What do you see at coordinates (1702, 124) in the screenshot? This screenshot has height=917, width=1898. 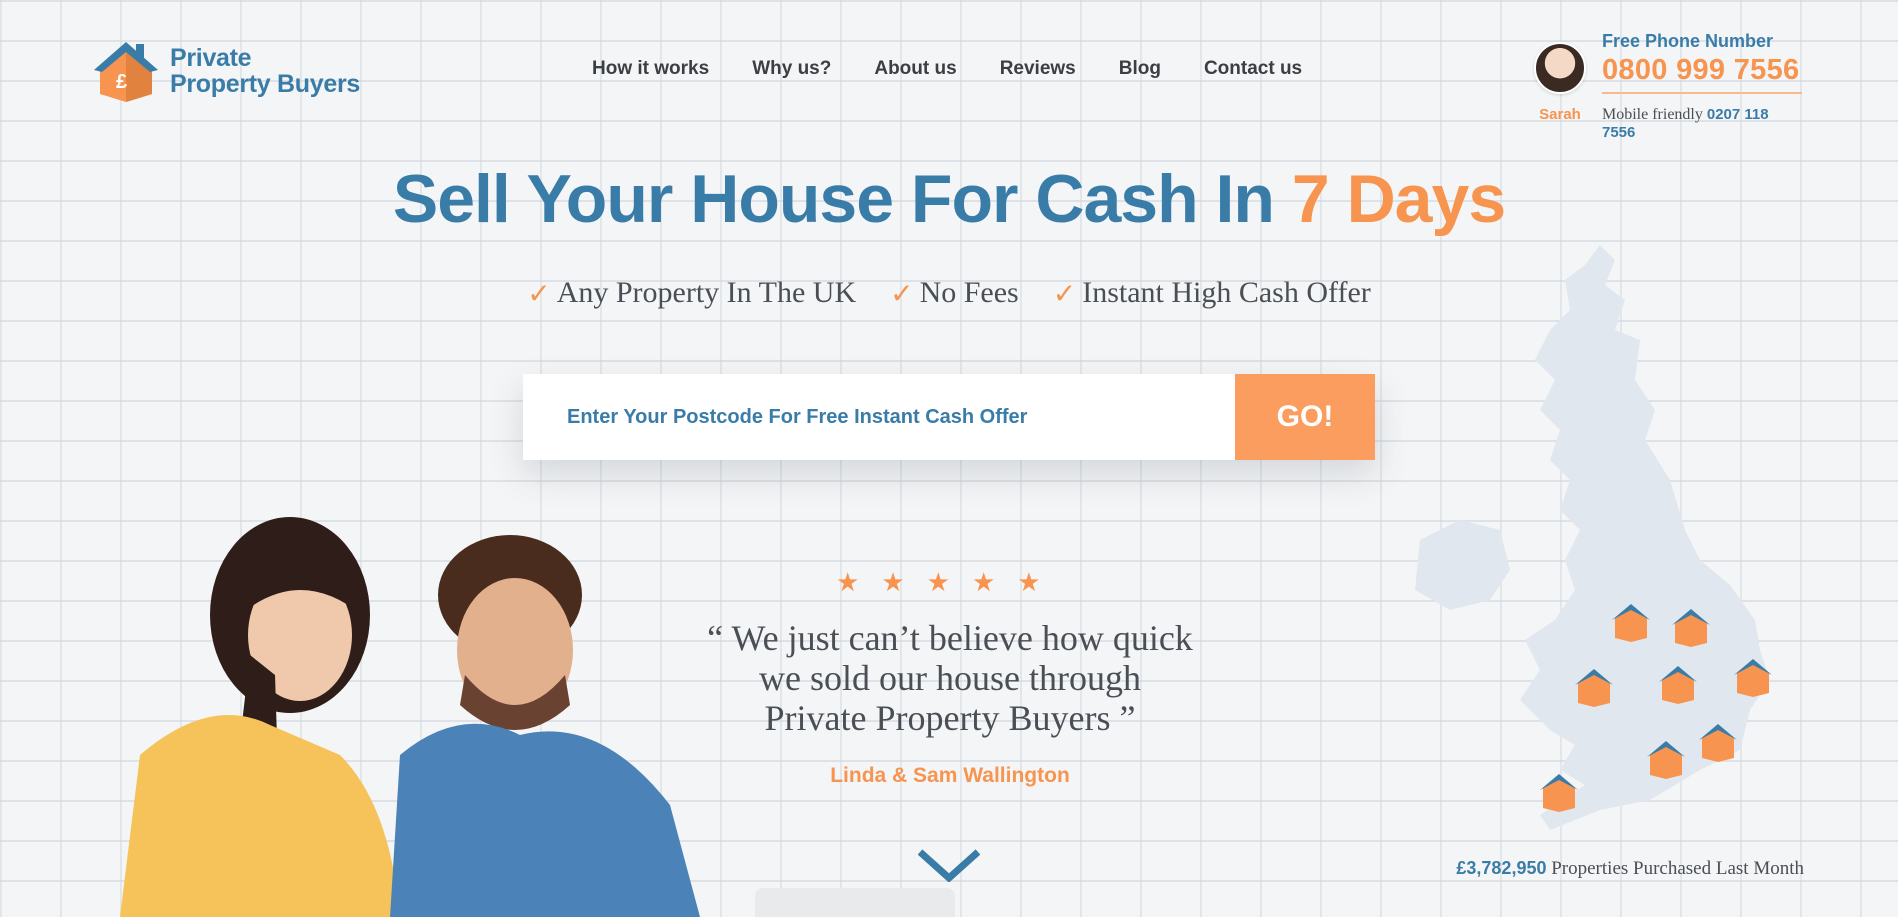 I see `mobile-line: Mobile friendly 0207 118 7556` at bounding box center [1702, 124].